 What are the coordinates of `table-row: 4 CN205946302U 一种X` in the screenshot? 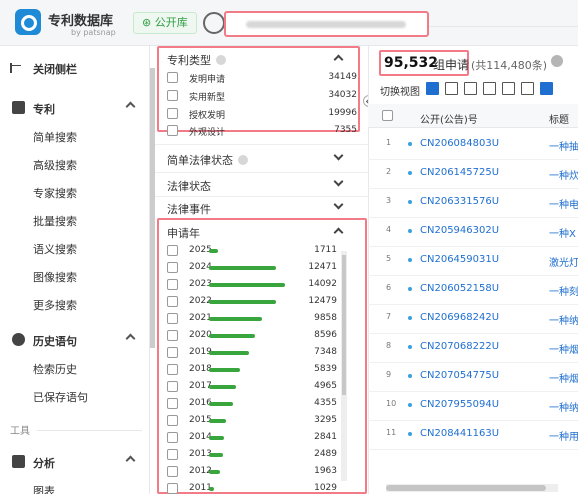 It's located at (473, 231).